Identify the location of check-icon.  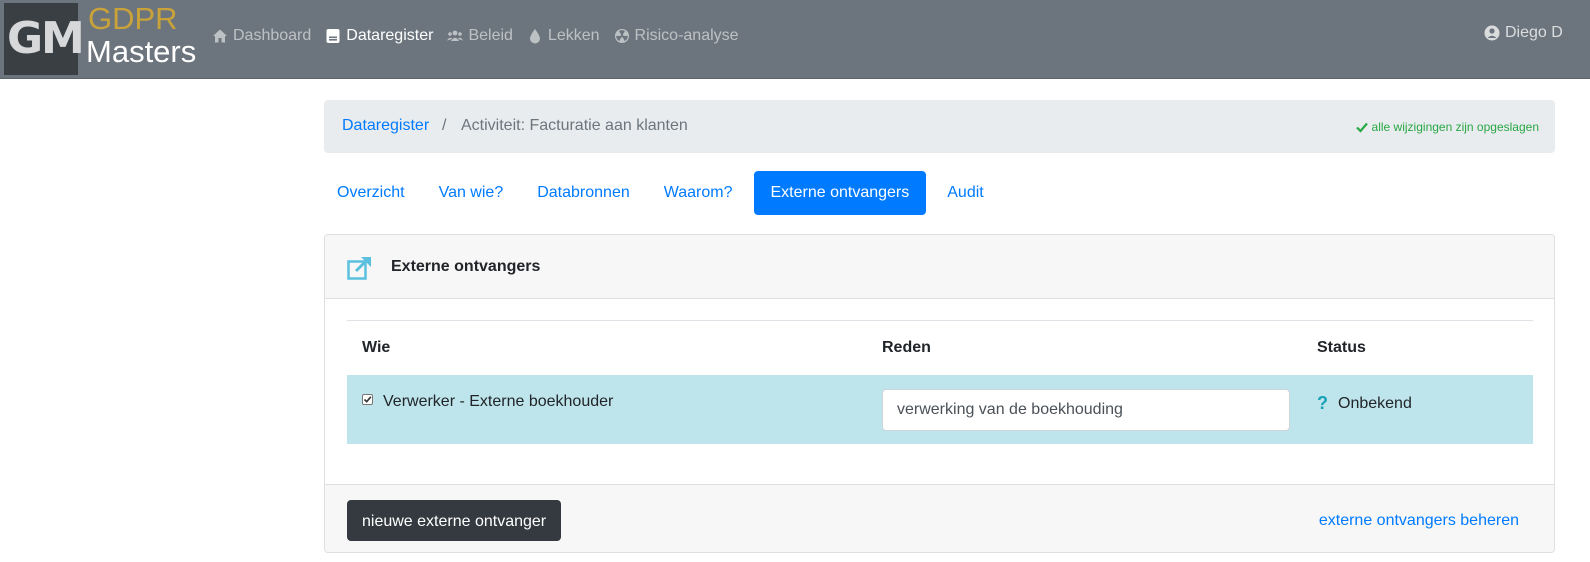
(1361, 127).